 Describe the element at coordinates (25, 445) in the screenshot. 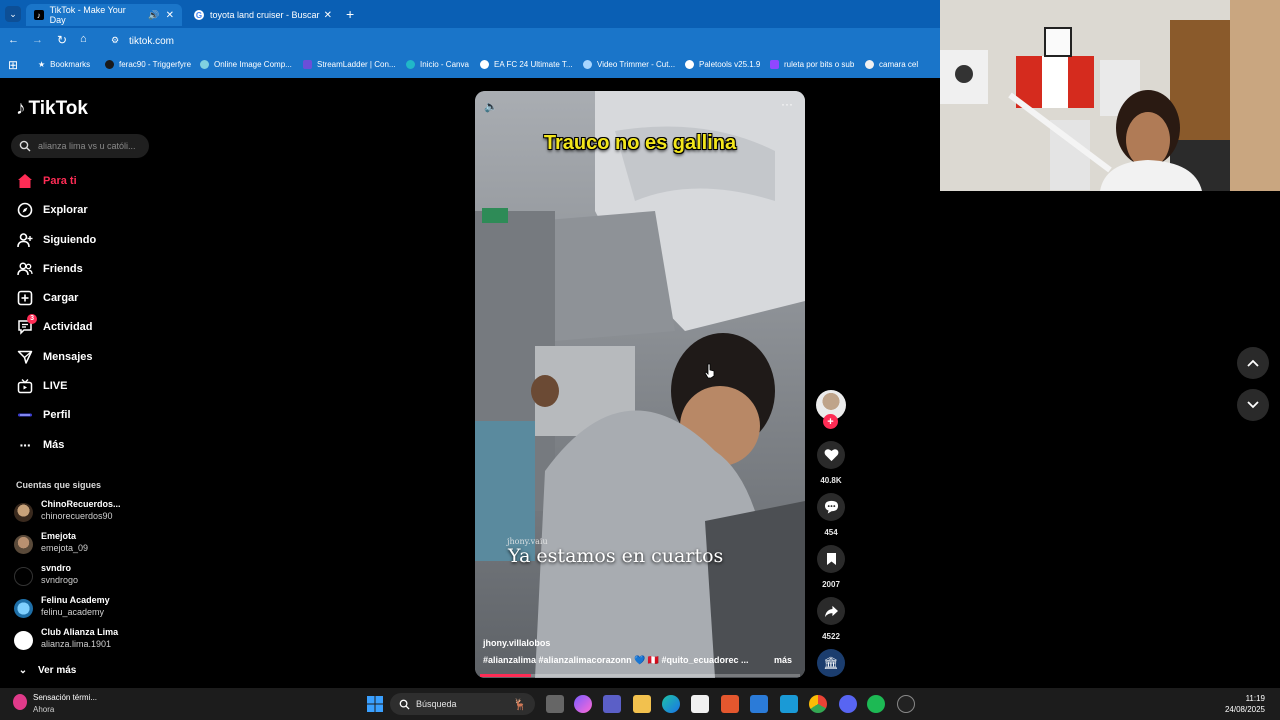

I see `more-icon: ···` at that location.